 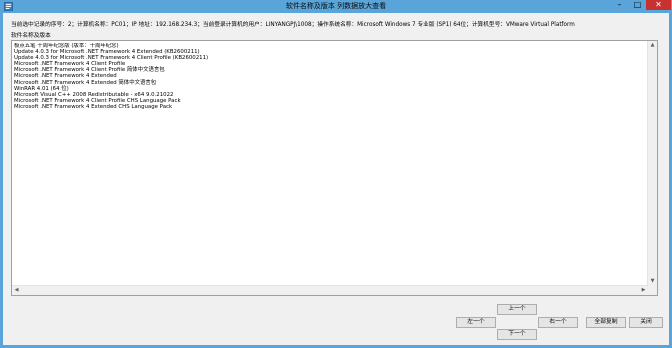 I want to click on close-window-button: ✕, so click(x=658, y=5).